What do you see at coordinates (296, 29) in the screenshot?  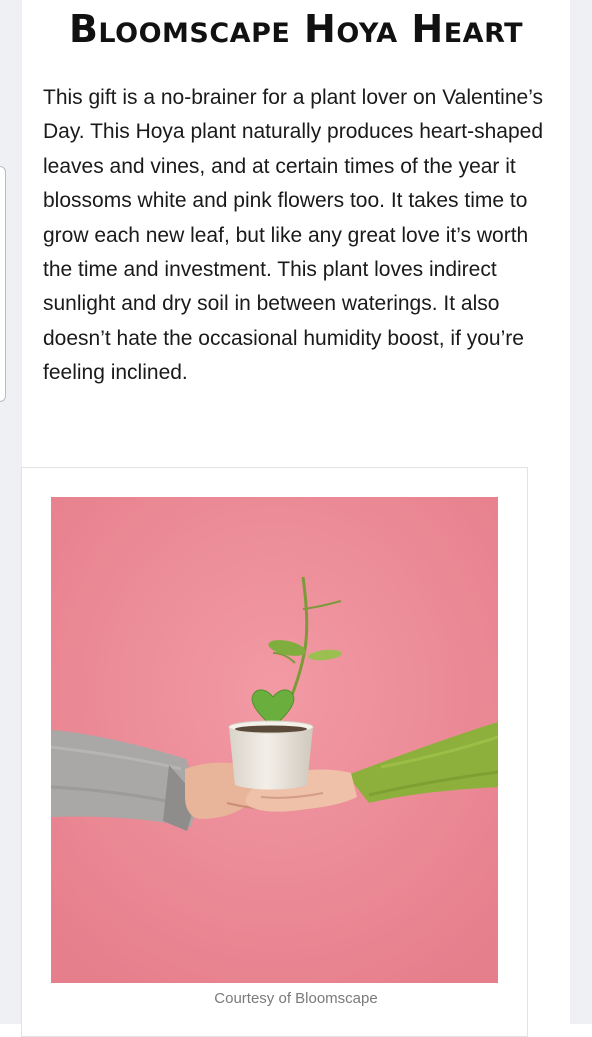 I see `article-heading: Bloomscape Hoya Heart` at bounding box center [296, 29].